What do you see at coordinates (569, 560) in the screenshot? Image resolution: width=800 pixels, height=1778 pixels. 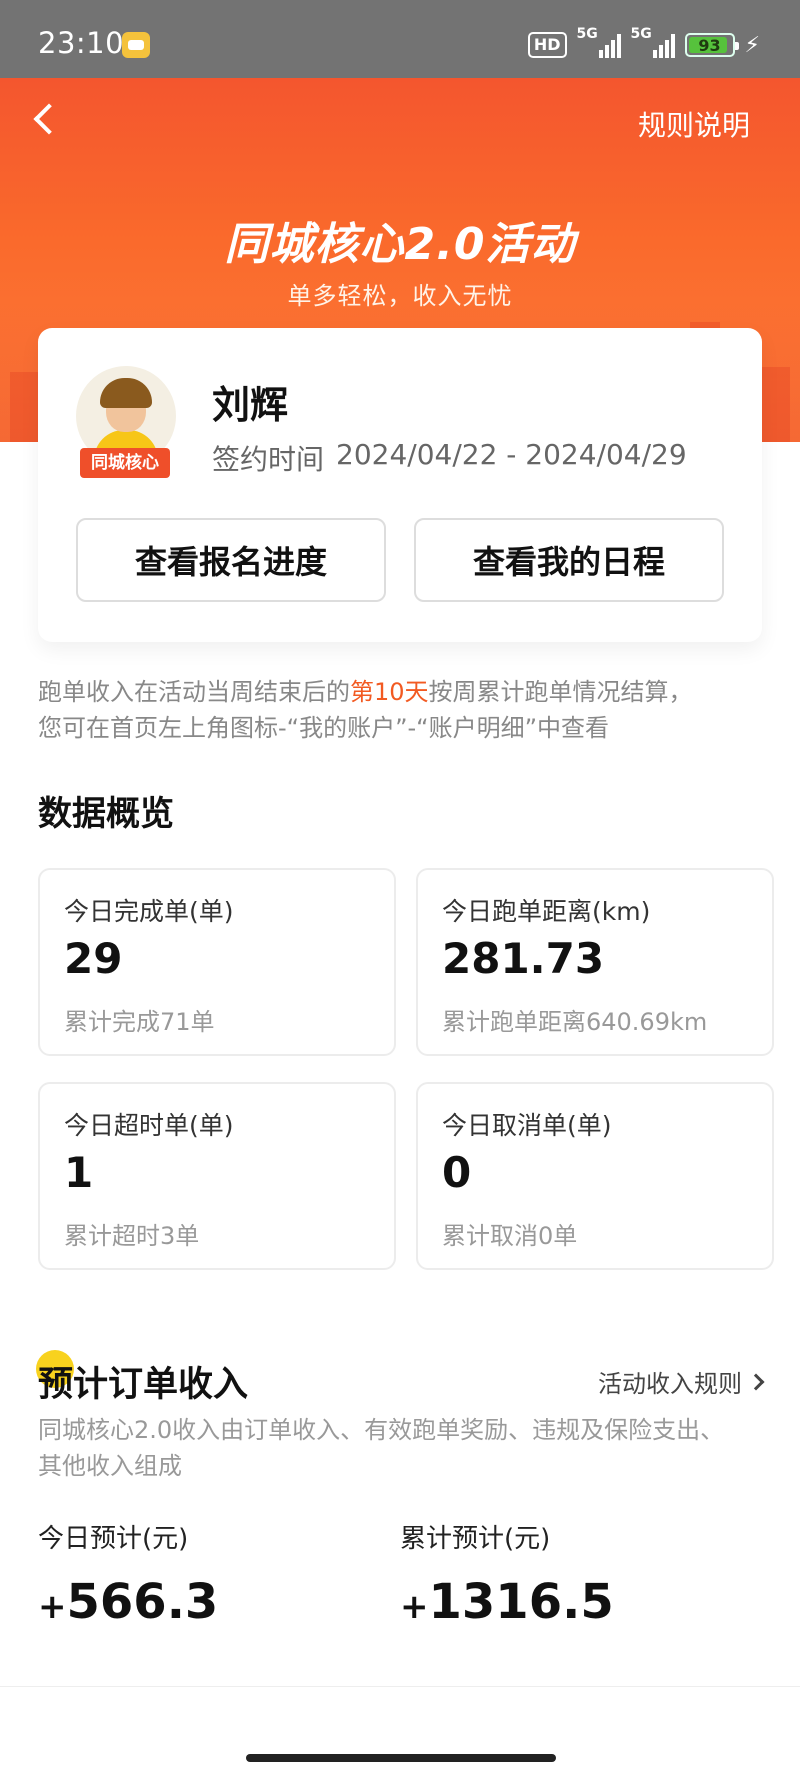 I see `view-schedule-button: 查看我的日程` at bounding box center [569, 560].